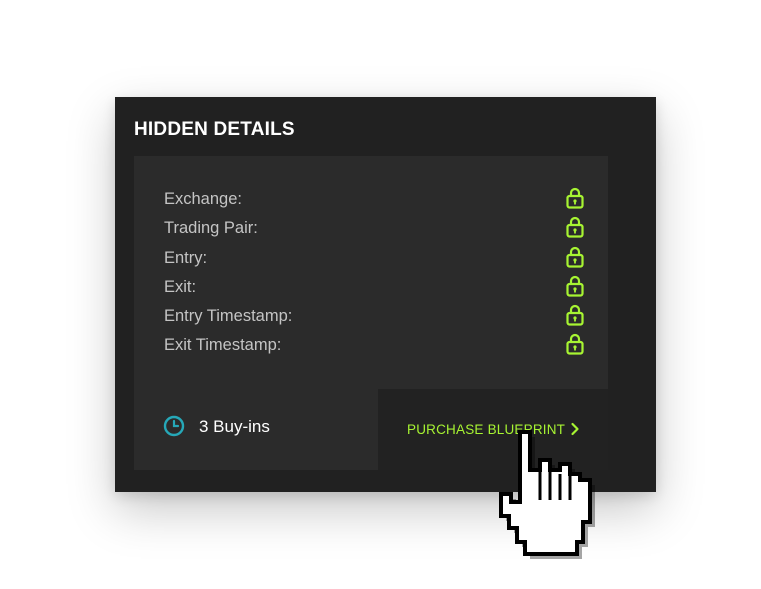  Describe the element at coordinates (486, 429) in the screenshot. I see `purchase-blueprint-label: PURCHASE BLUEPRINT` at that location.